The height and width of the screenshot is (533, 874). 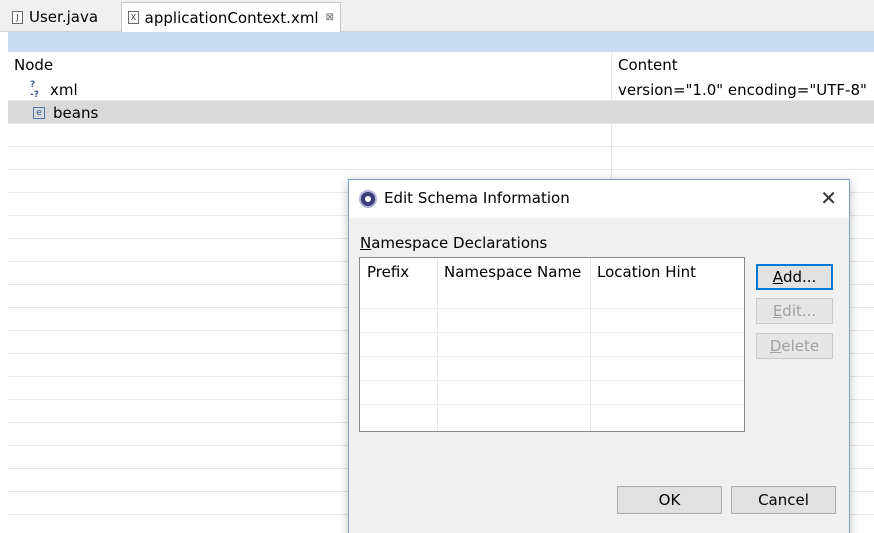 I want to click on dialog-title-bar: Edit Schema Information ✕, so click(x=599, y=199).